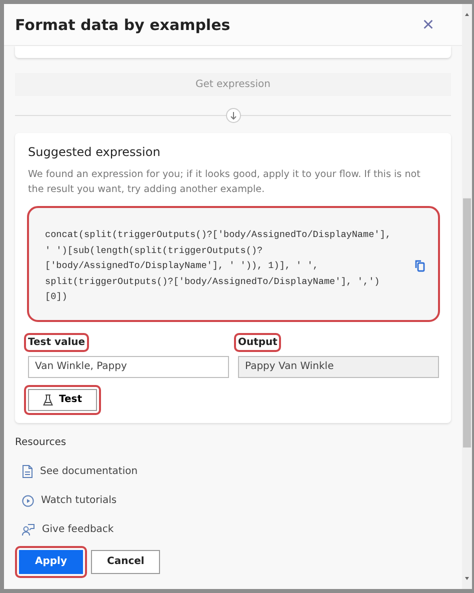 The width and height of the screenshot is (474, 593). I want to click on resource-link: Watch tutorials, so click(69, 500).